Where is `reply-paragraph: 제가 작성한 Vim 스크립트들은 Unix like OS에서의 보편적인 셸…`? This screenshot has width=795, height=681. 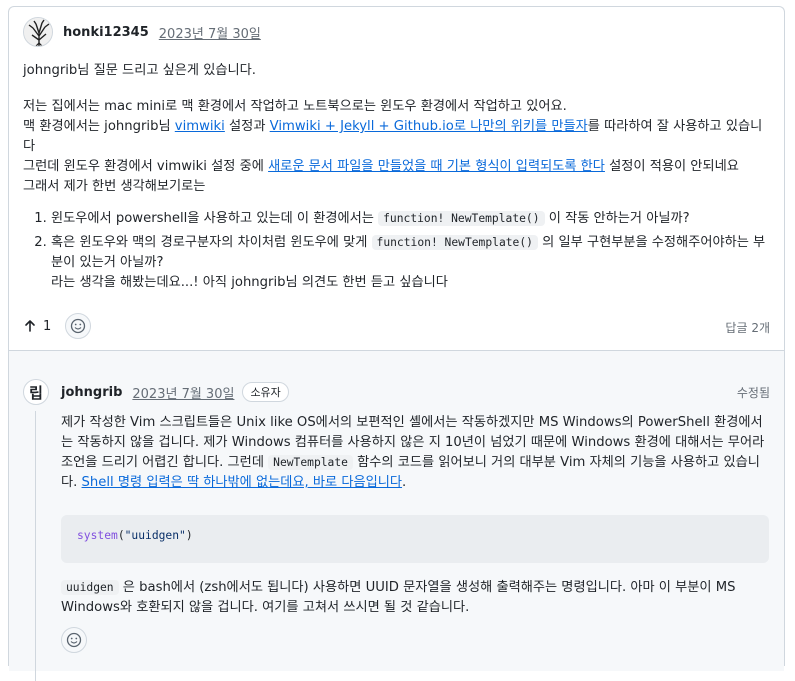 reply-paragraph: 제가 작성한 Vim 스크립트들은 Unix like OS에서의 보편적인 셸… is located at coordinates (416, 453).